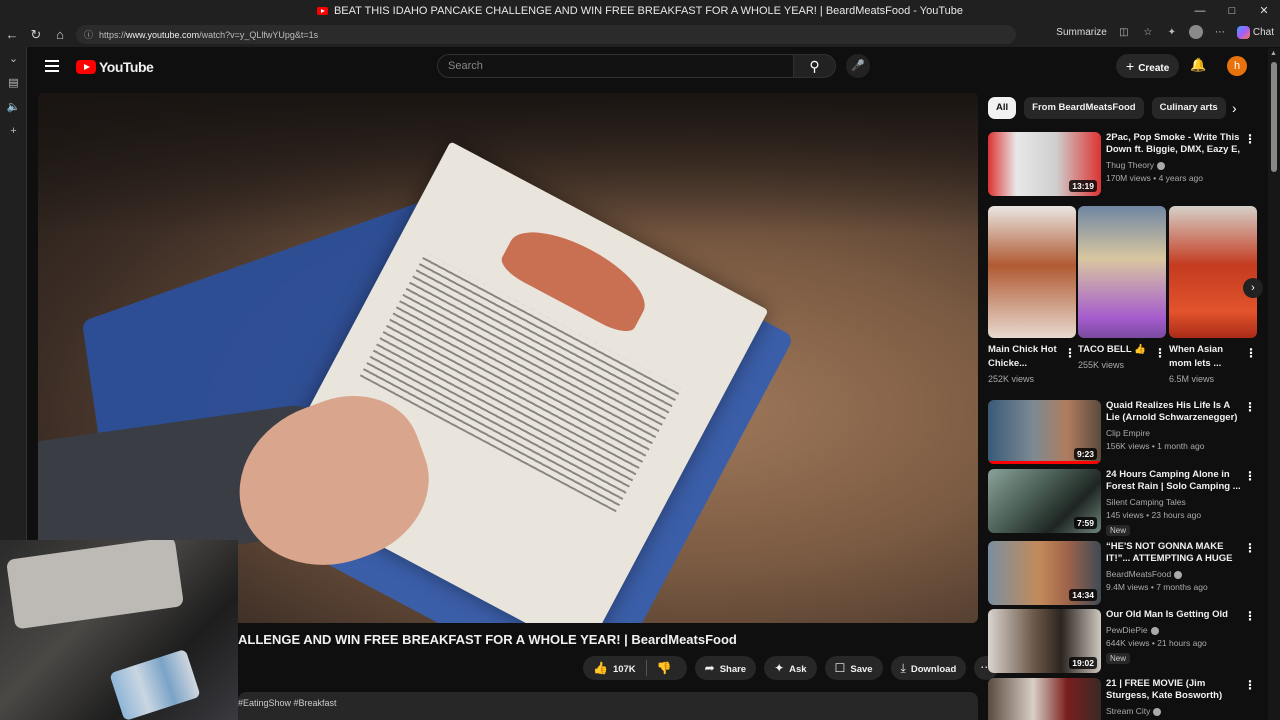  I want to click on chip-all: All, so click(1002, 108).